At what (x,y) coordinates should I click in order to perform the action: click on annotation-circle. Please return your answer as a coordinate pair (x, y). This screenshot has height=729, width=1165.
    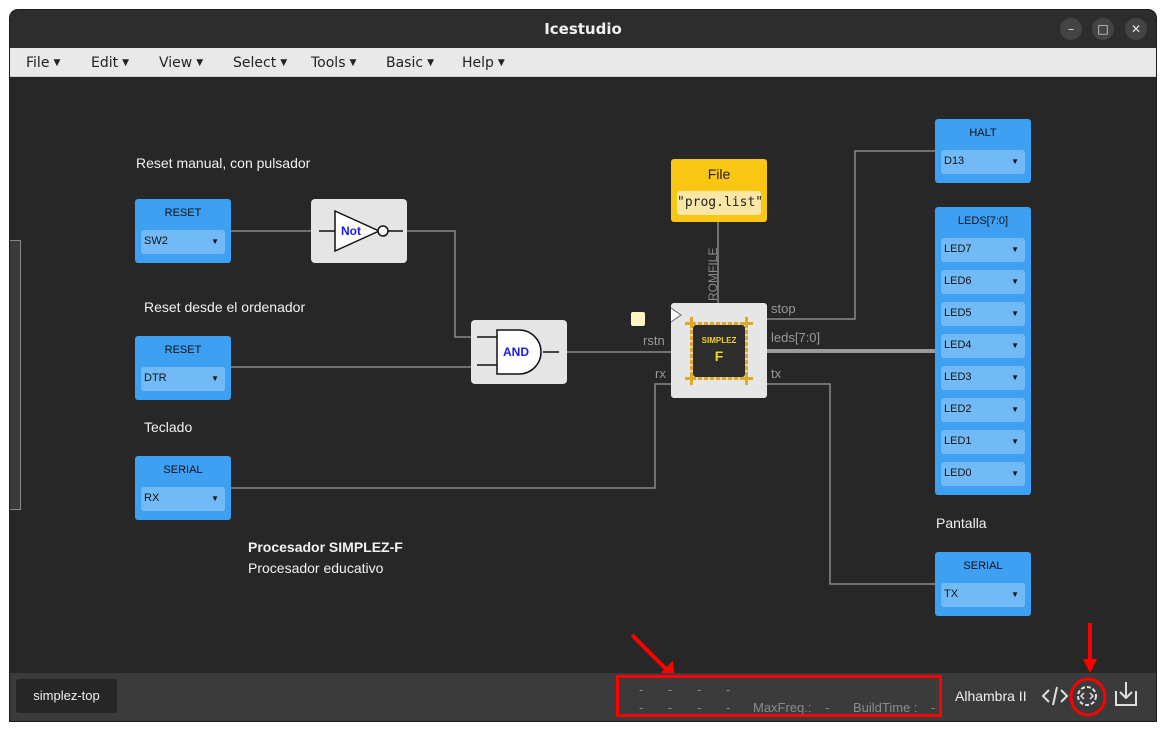
    Looking at the image, I should click on (1088, 697).